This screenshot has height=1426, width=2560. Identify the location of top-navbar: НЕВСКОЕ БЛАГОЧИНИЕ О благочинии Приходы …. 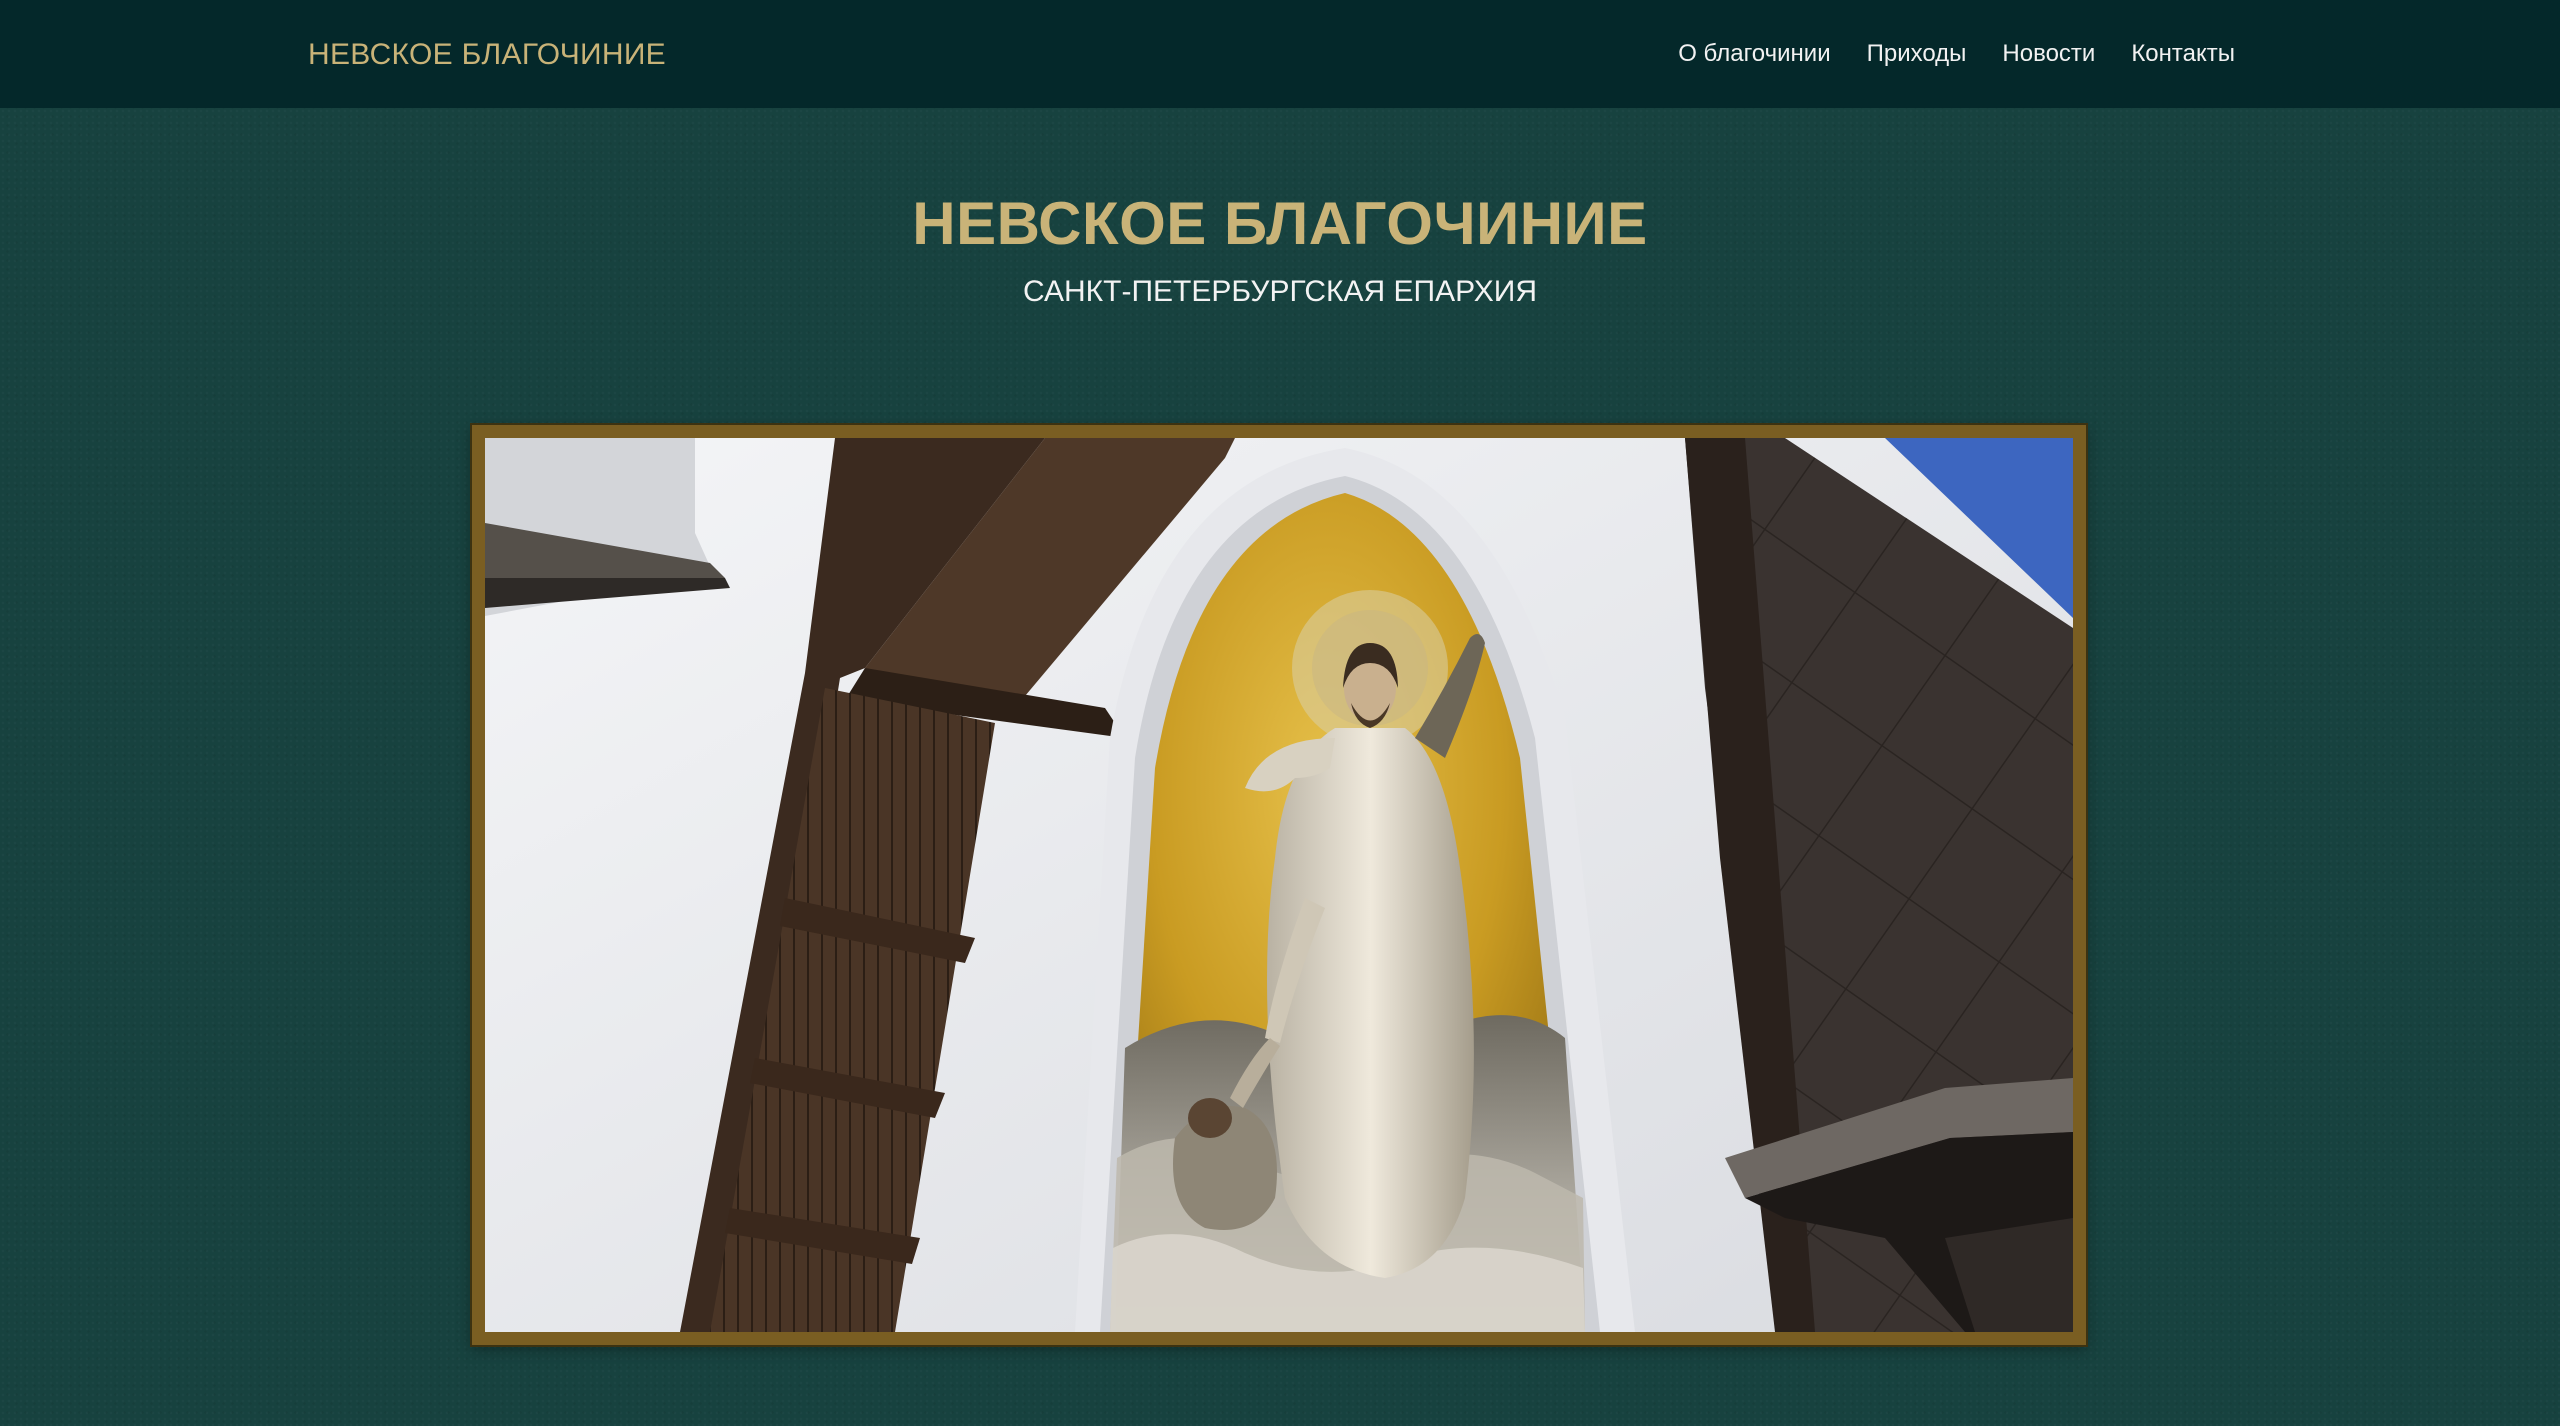
(1280, 54).